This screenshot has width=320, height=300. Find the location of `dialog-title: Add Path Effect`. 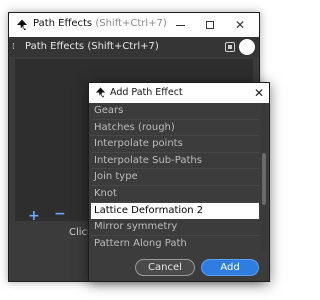

dialog-title: Add Path Effect is located at coordinates (146, 92).